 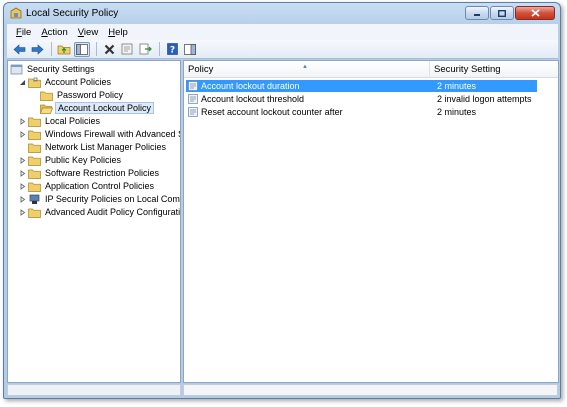 I want to click on caption-buttons, so click(x=509, y=13).